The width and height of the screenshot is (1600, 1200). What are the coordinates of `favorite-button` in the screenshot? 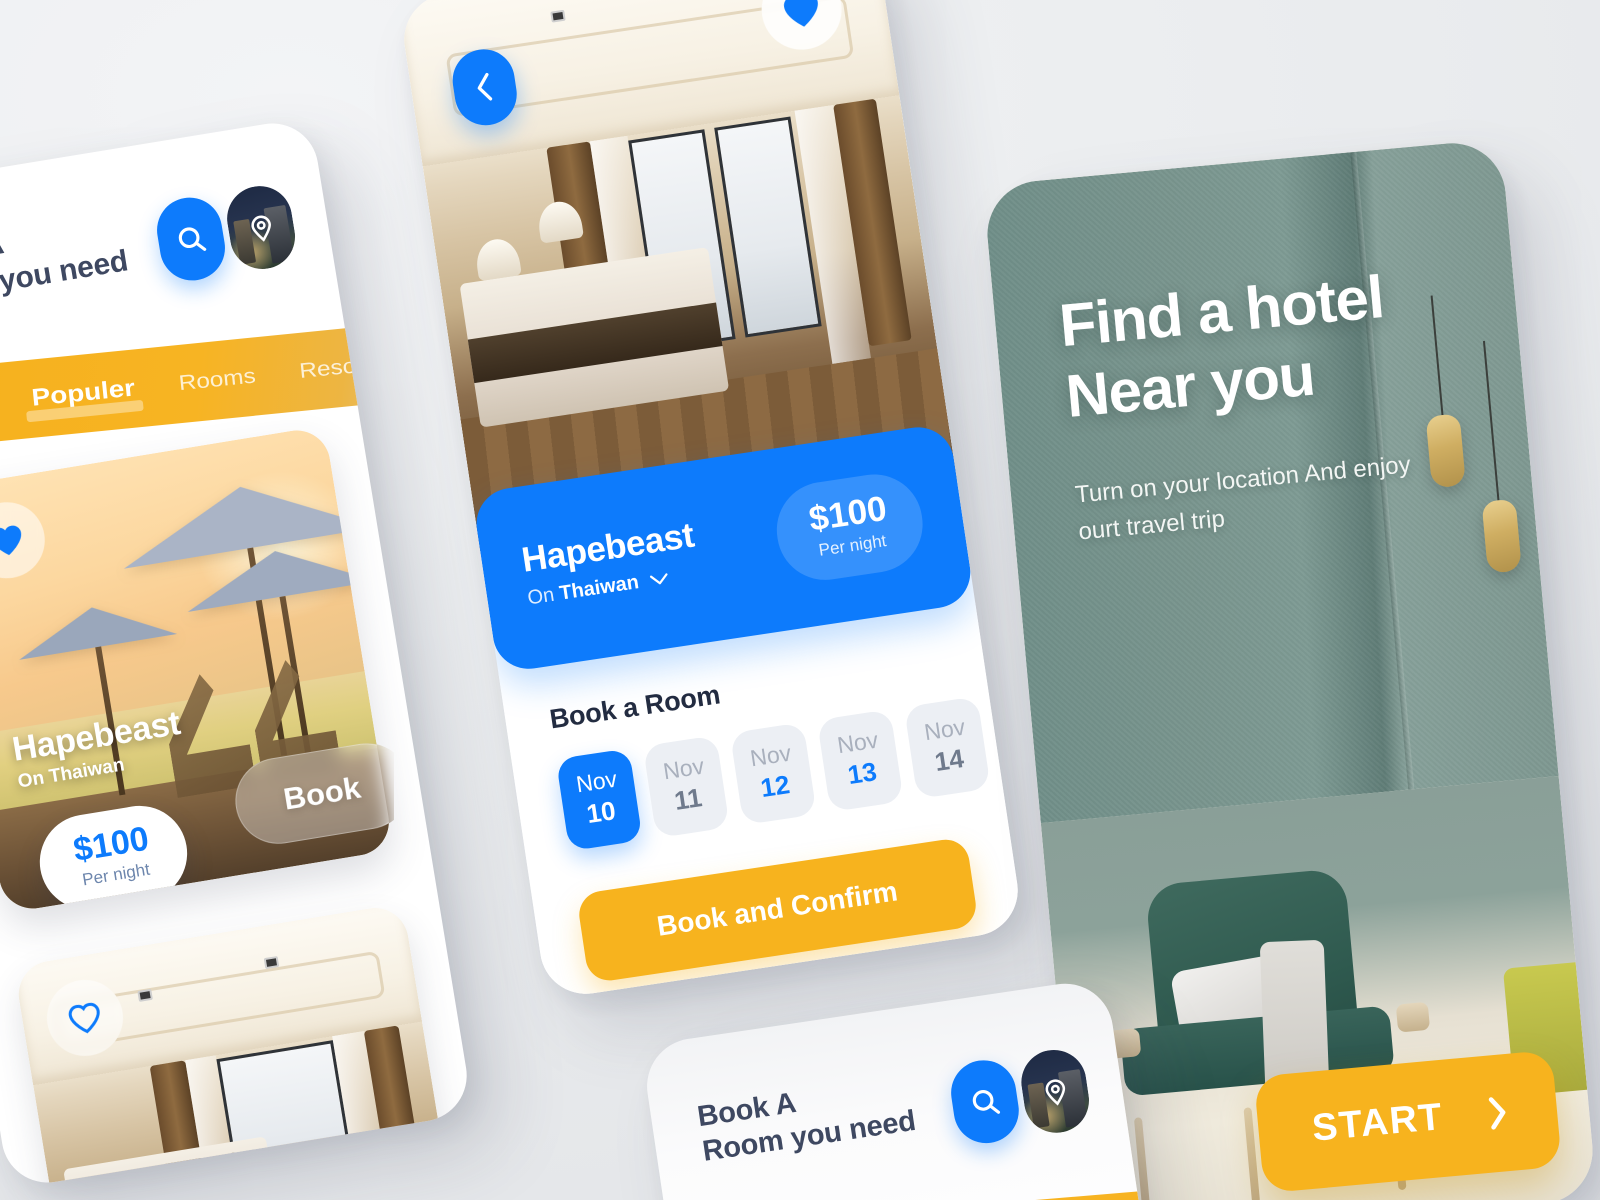 It's located at (25, 540).